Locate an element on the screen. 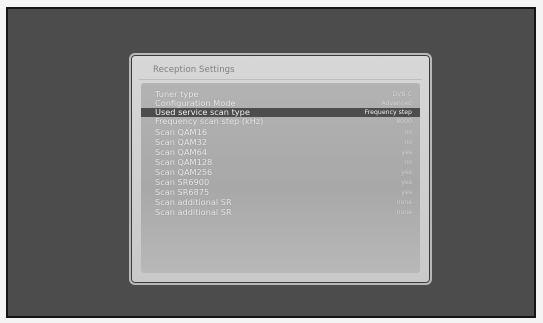 The height and width of the screenshot is (323, 543). setting-scan-qam128: Scan QAM128 no is located at coordinates (280, 162).